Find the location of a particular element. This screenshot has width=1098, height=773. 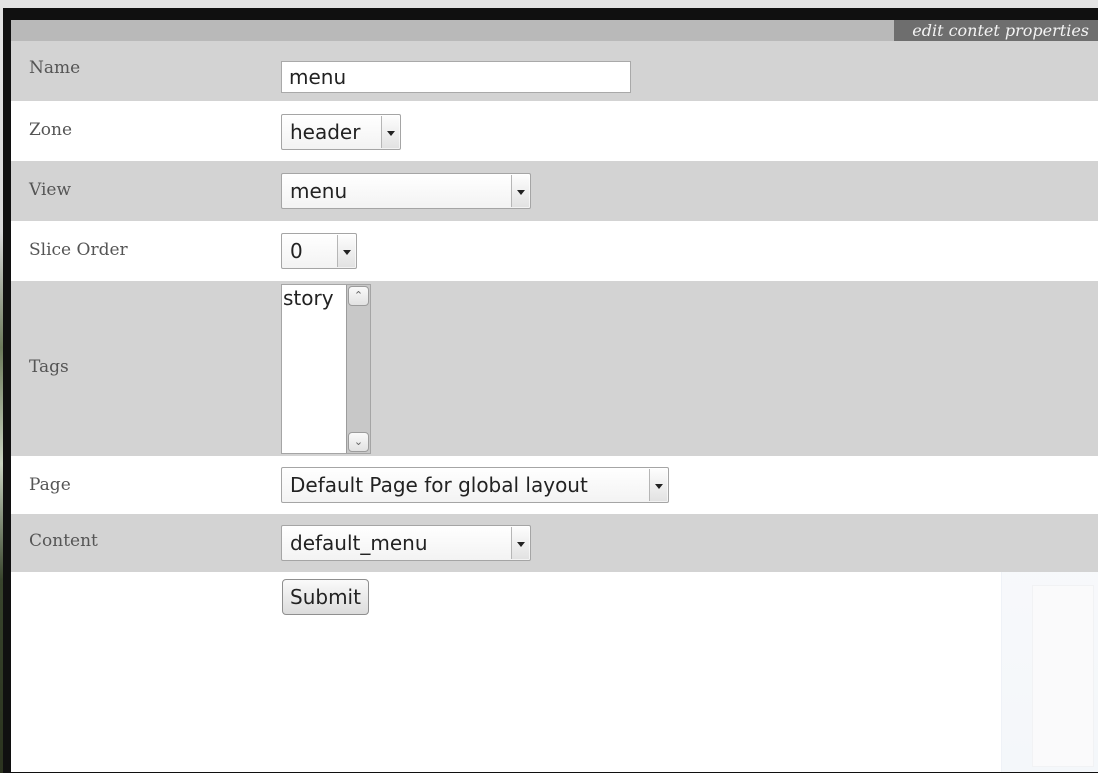

scroll-up-arrow-icon: ⌃ is located at coordinates (358, 296).